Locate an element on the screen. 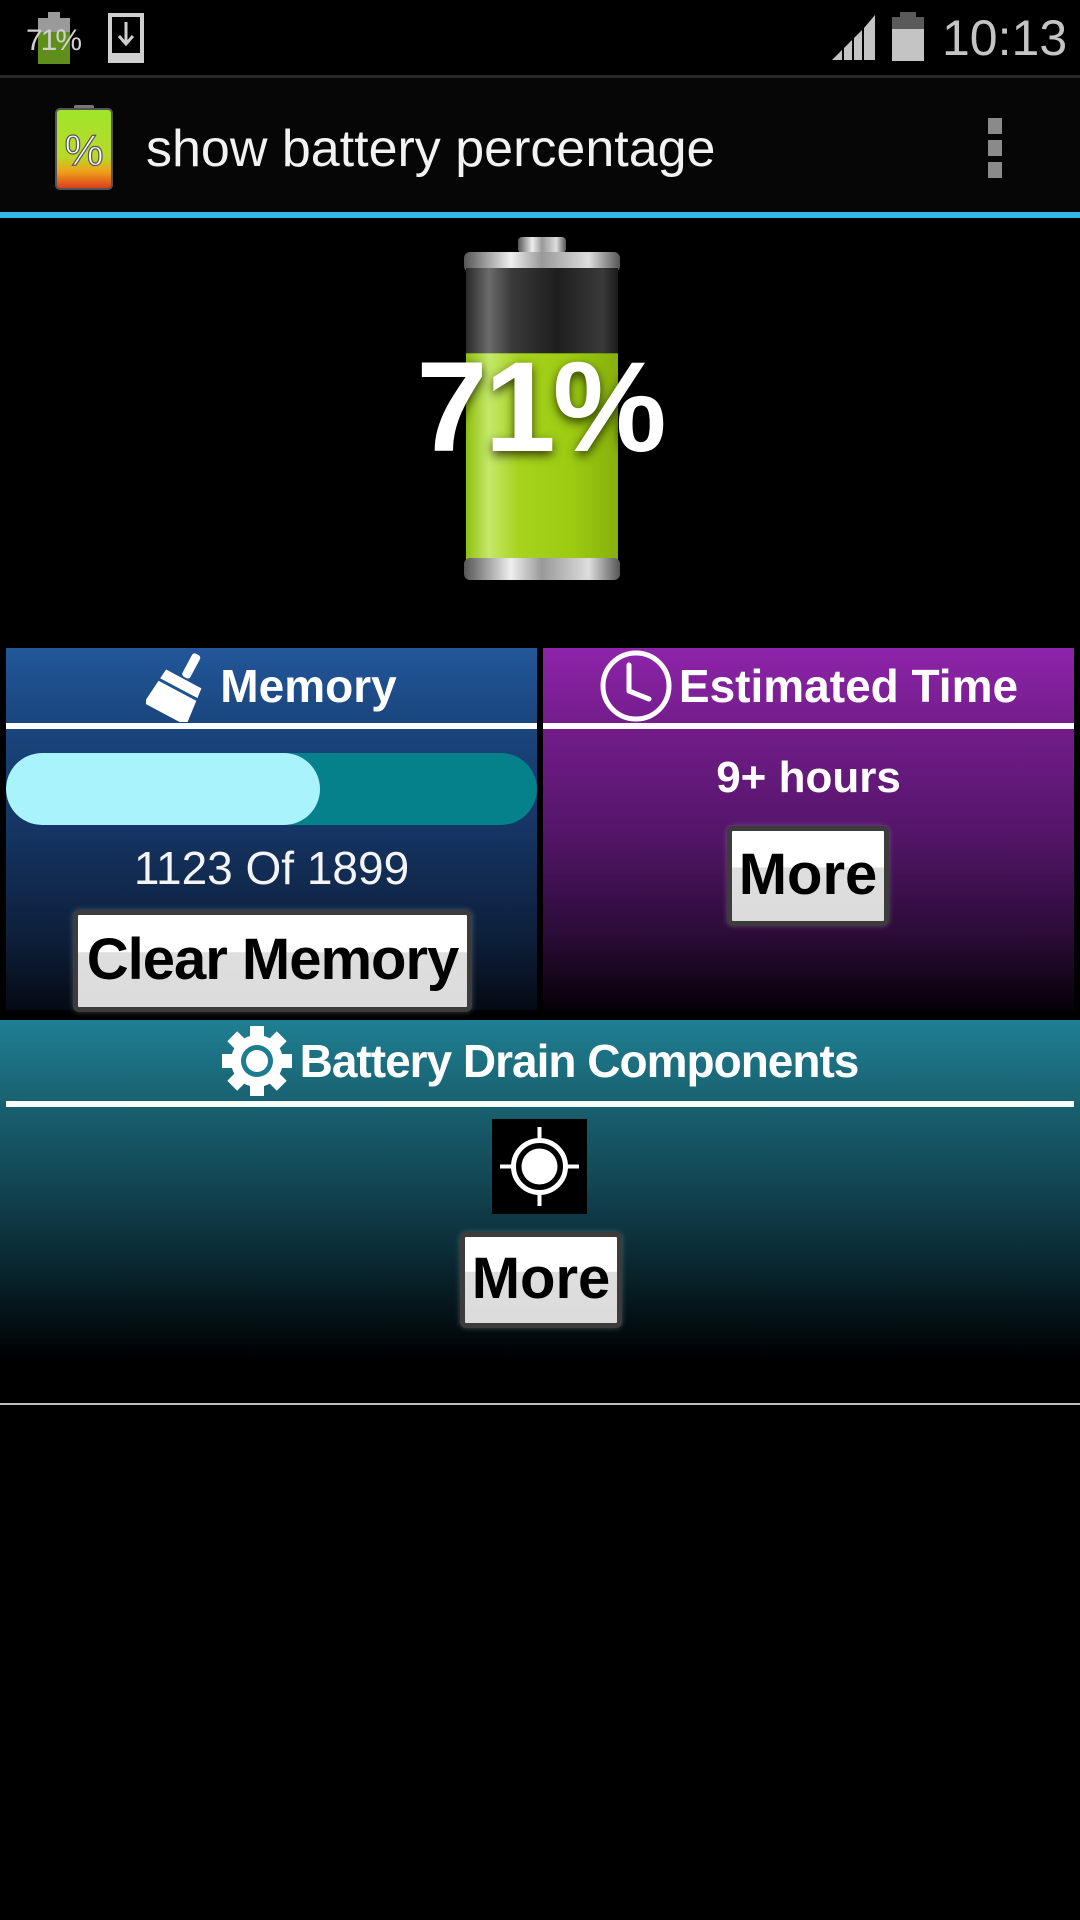 This screenshot has height=1920, width=1080. battery-percent-app-icon: % is located at coordinates (84, 147).